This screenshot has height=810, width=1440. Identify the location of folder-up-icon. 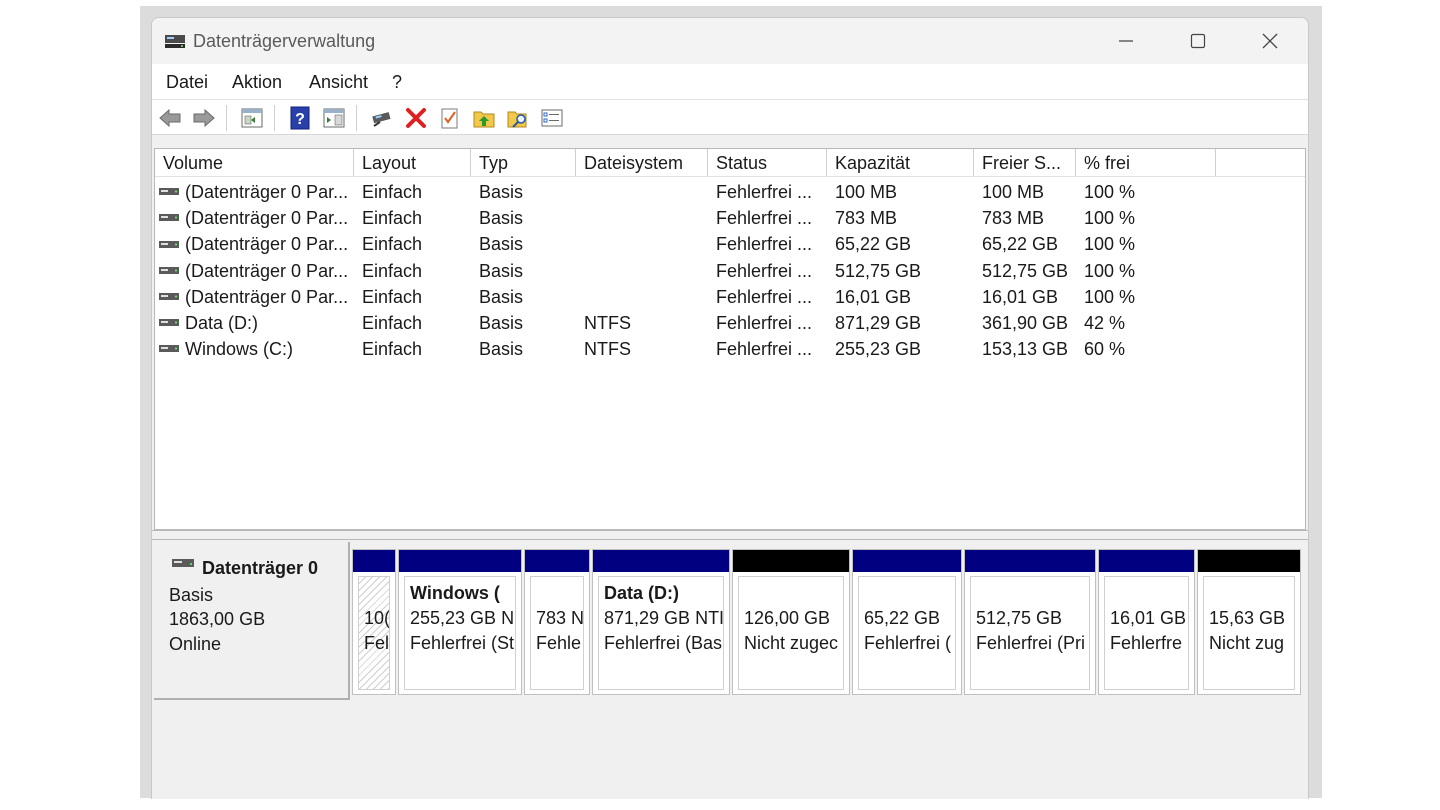
(484, 118).